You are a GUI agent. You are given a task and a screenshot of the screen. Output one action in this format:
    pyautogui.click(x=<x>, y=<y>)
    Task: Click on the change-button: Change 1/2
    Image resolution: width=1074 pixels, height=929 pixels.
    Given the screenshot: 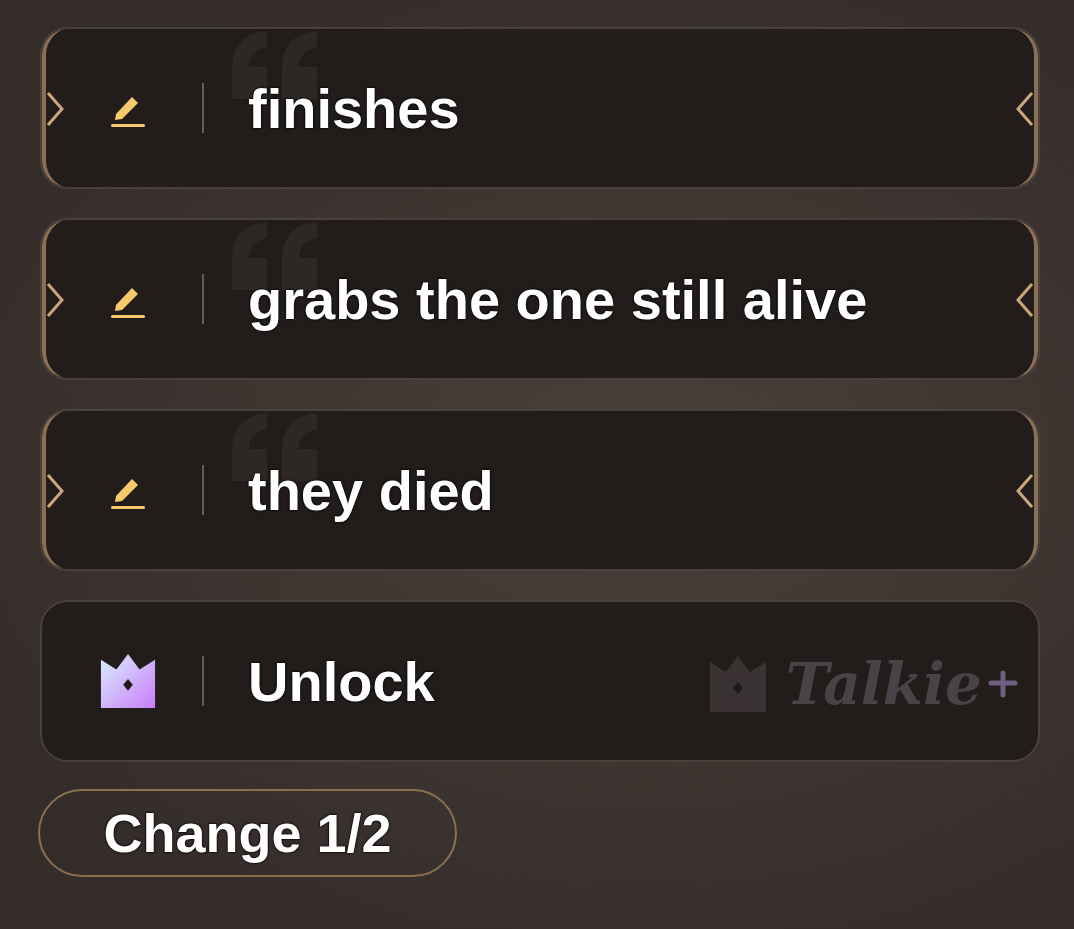 What is the action you would take?
    pyautogui.click(x=247, y=833)
    